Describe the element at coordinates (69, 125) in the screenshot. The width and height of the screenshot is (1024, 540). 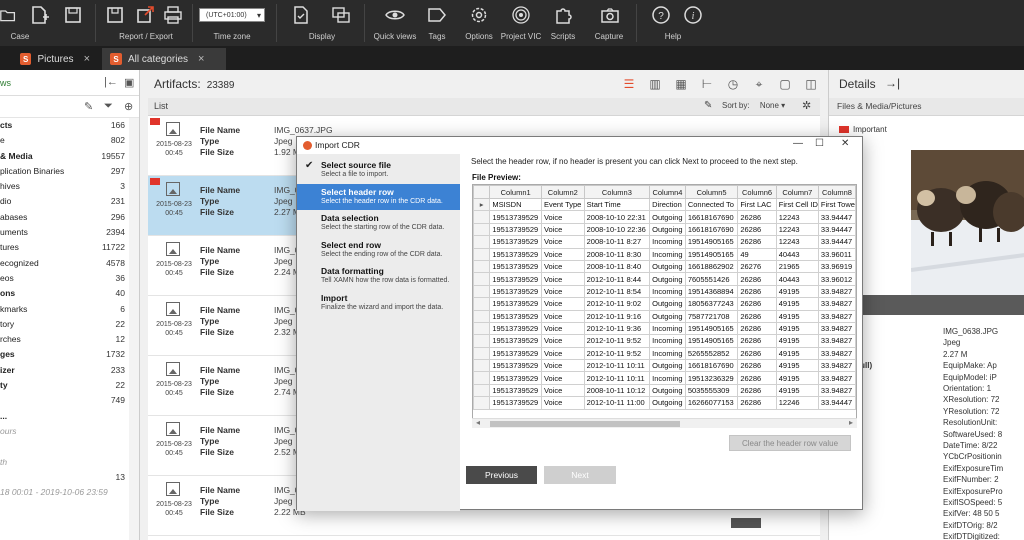
I see `category-item: cts 166` at that location.